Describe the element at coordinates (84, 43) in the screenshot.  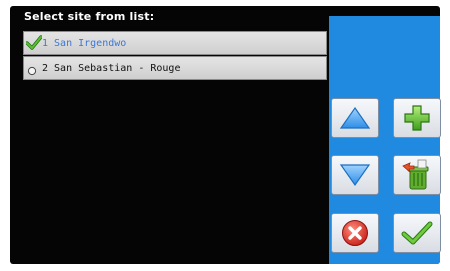
I see `site-label: 1 San Irgendwo` at that location.